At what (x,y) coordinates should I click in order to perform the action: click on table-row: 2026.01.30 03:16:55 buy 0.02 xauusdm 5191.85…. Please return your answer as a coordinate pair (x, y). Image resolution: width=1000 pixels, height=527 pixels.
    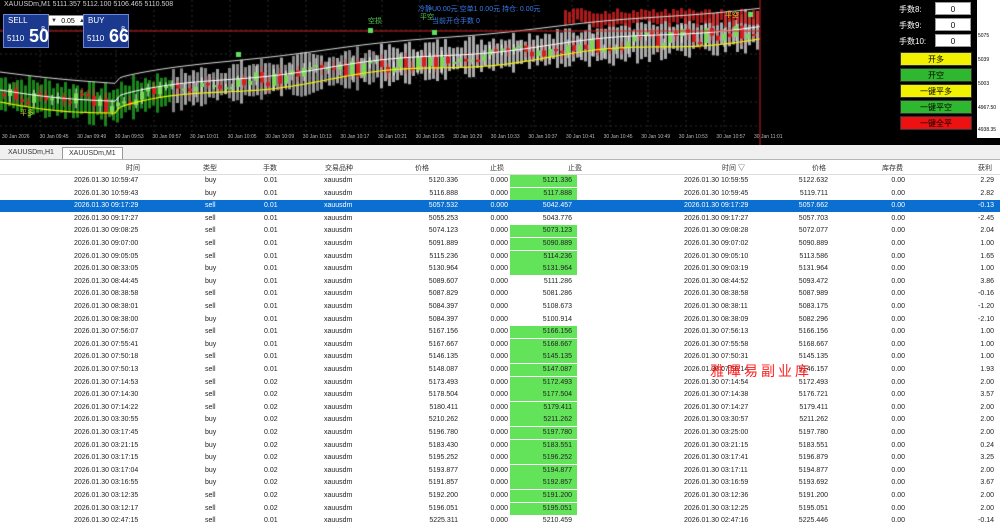
    Looking at the image, I should click on (500, 483).